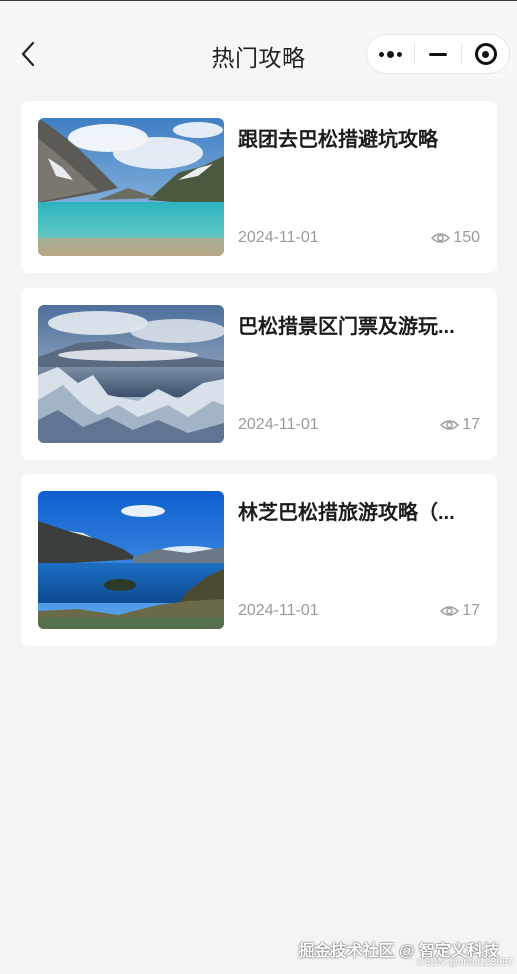 The width and height of the screenshot is (517, 974). Describe the element at coordinates (464, 962) in the screenshot. I see `watermark-small-text: CSDN @antai123987` at that location.